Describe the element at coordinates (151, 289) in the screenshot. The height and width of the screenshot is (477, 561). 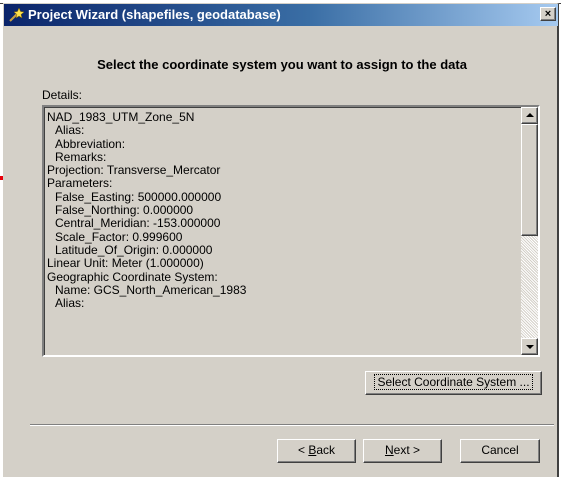
I see `details-line: Name: GCS_North_American_1983` at that location.